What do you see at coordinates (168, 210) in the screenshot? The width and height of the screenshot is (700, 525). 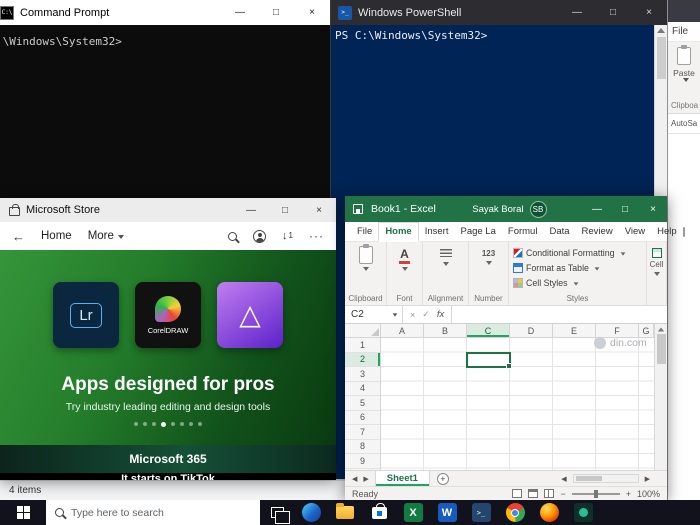 I see `store-titlebar: Microsoft Store — □ ×` at bounding box center [168, 210].